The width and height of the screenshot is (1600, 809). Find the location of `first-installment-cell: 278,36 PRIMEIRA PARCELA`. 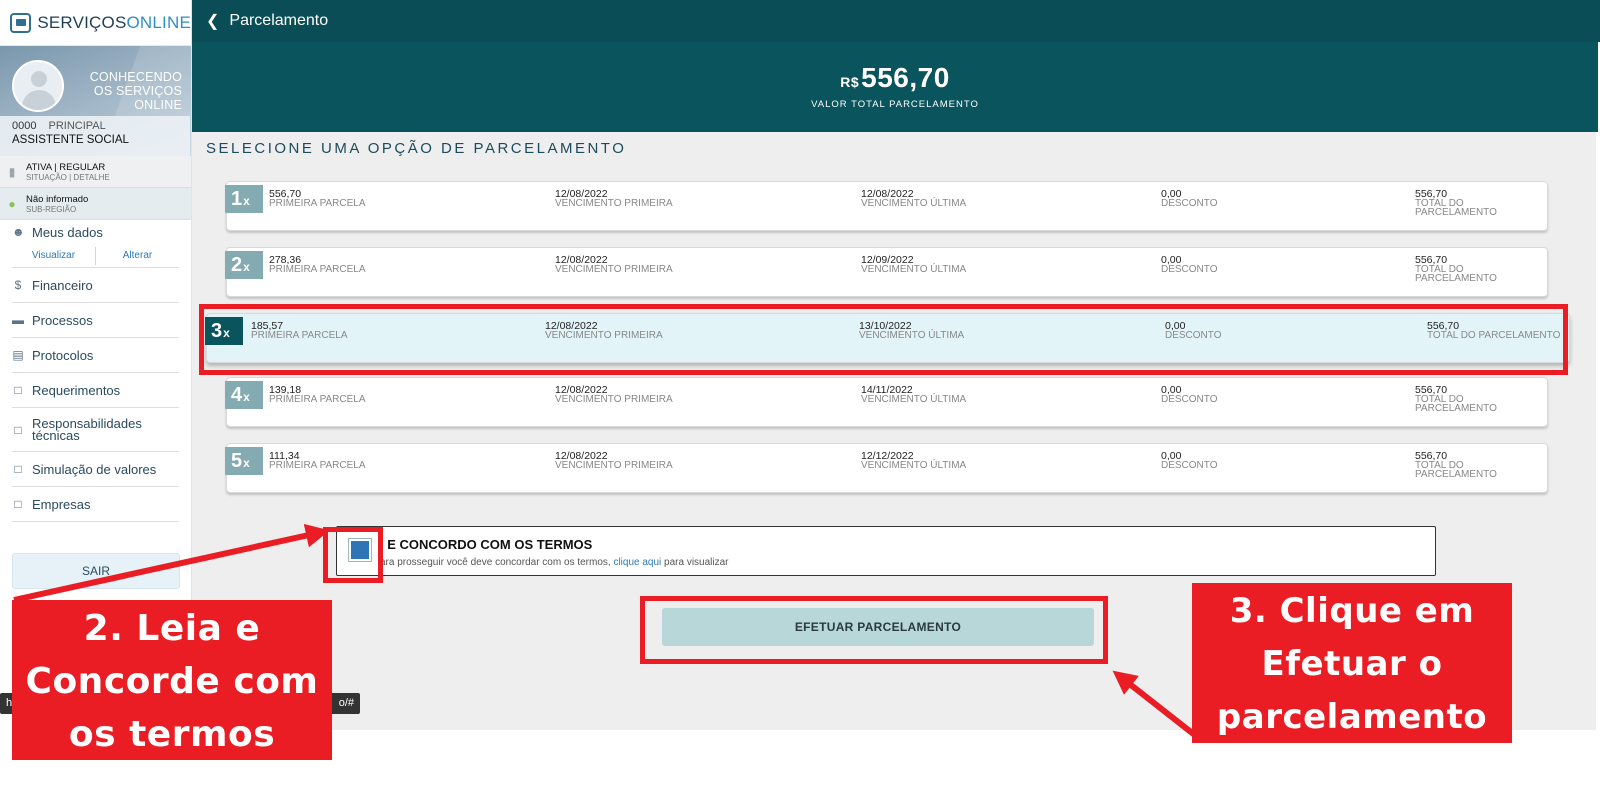

first-installment-cell: 278,36 PRIMEIRA PARCELA is located at coordinates (317, 265).